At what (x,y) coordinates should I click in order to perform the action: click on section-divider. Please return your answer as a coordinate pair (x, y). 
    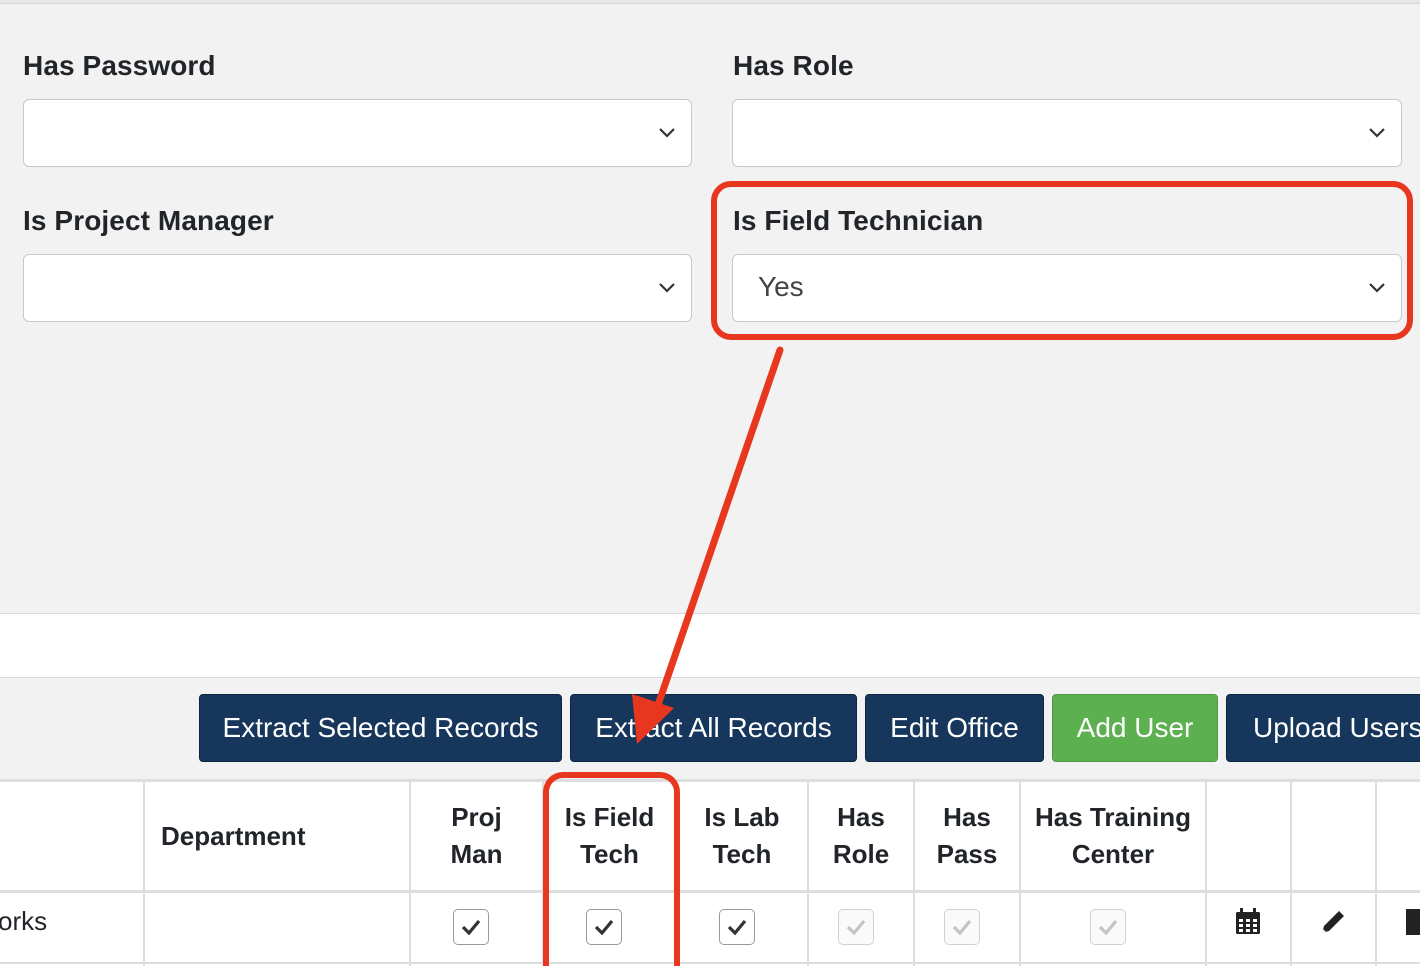
    Looking at the image, I should click on (710, 645).